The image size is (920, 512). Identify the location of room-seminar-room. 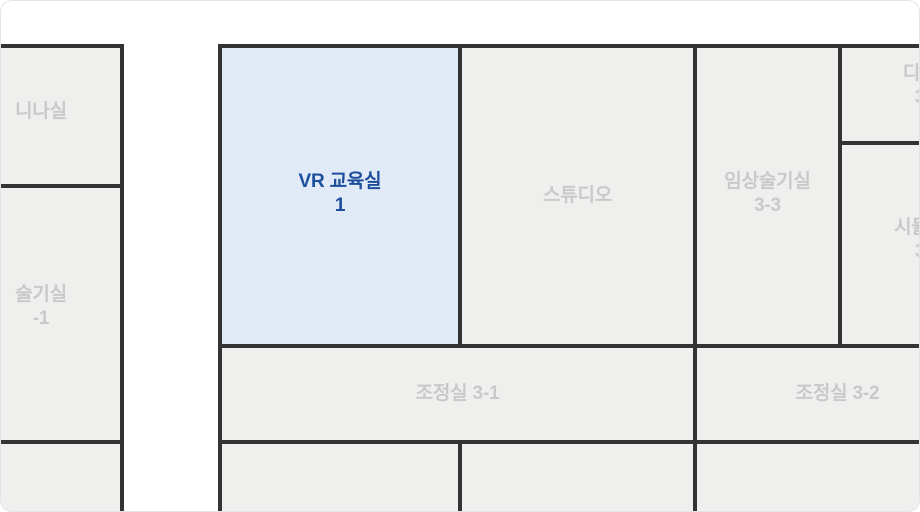
(62, 116).